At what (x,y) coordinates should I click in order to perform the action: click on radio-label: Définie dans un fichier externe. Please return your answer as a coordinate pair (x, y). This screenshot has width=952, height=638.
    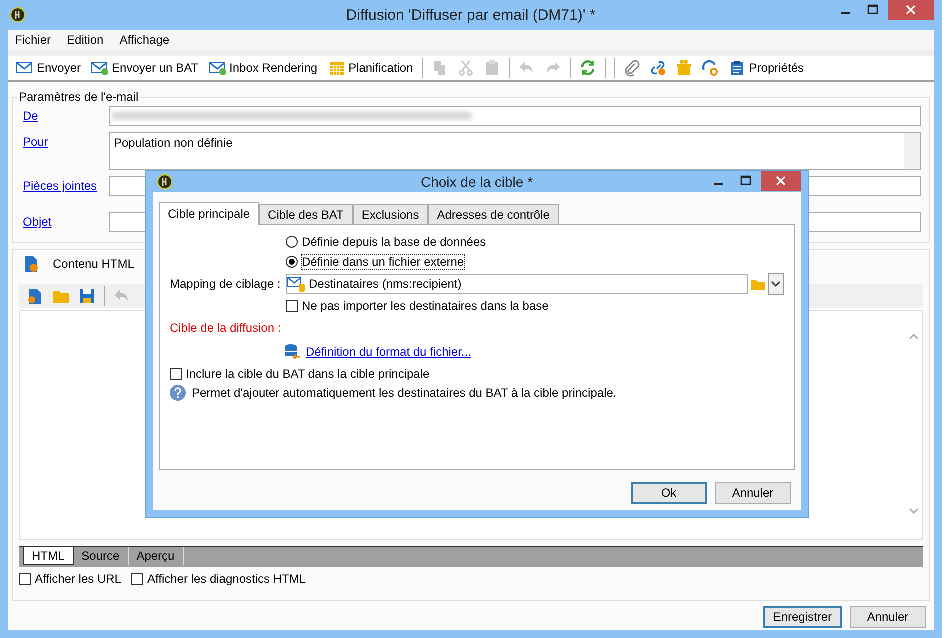
    Looking at the image, I should click on (383, 262).